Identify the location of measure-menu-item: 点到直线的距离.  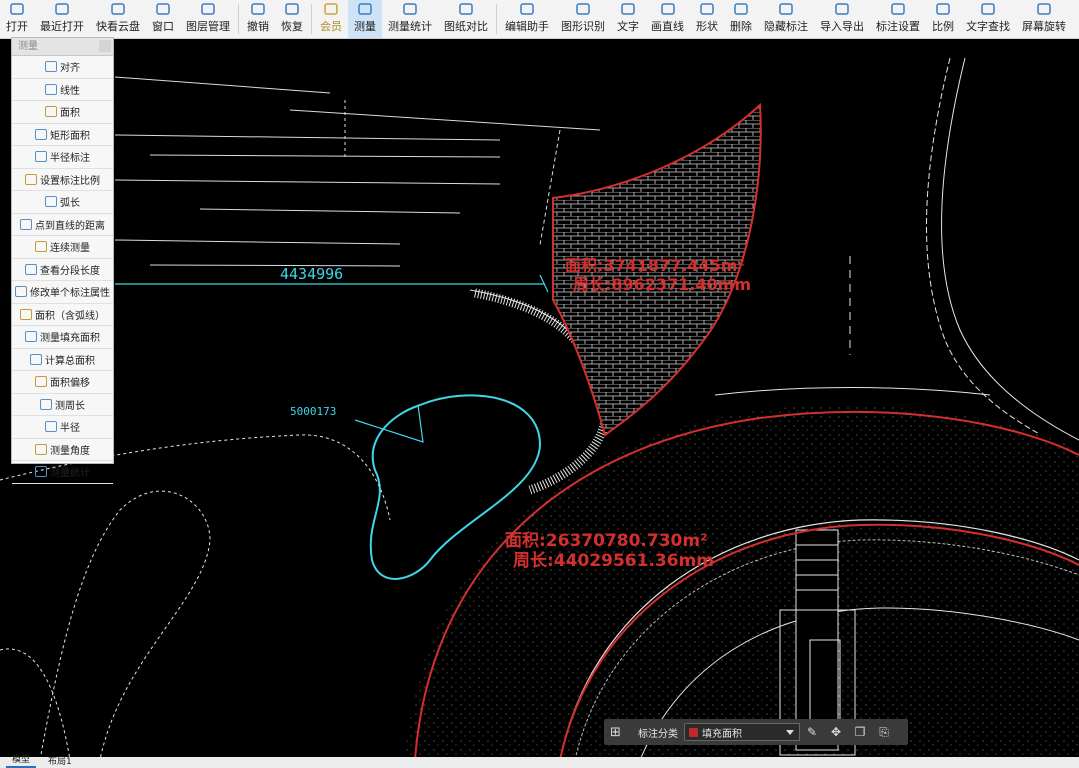
(62, 225).